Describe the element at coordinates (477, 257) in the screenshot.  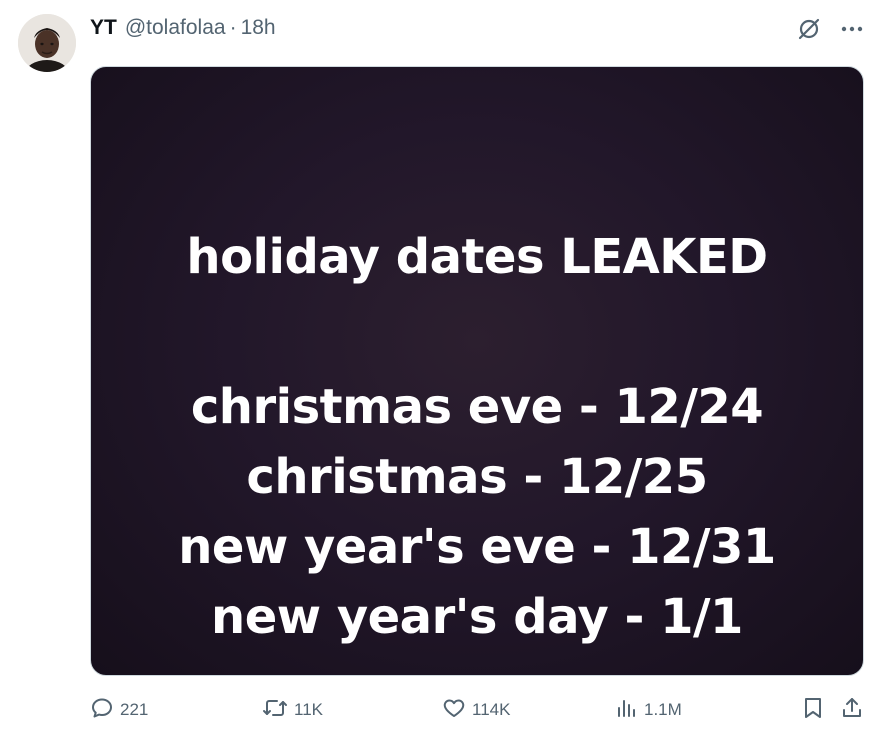
I see `image-title: holiday dates LEAKED` at that location.